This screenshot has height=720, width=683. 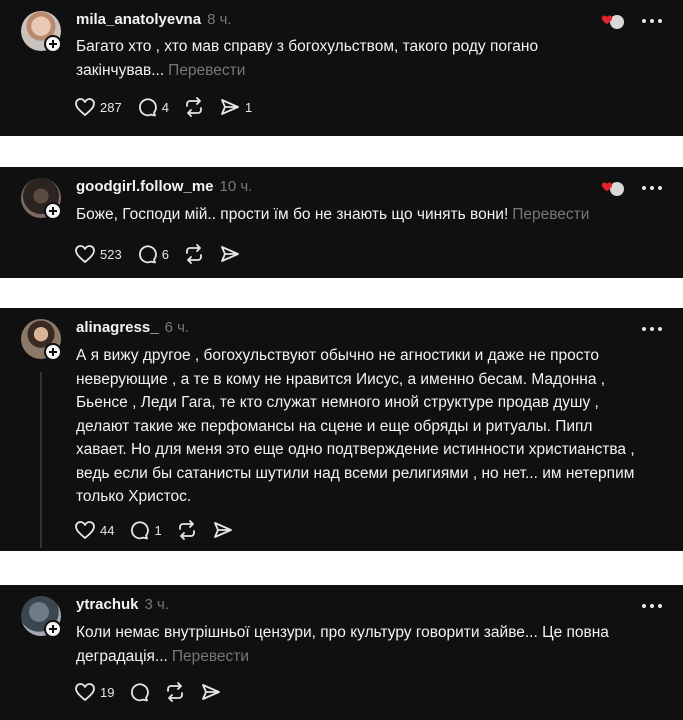 I want to click on like-button: 287, so click(x=98, y=107).